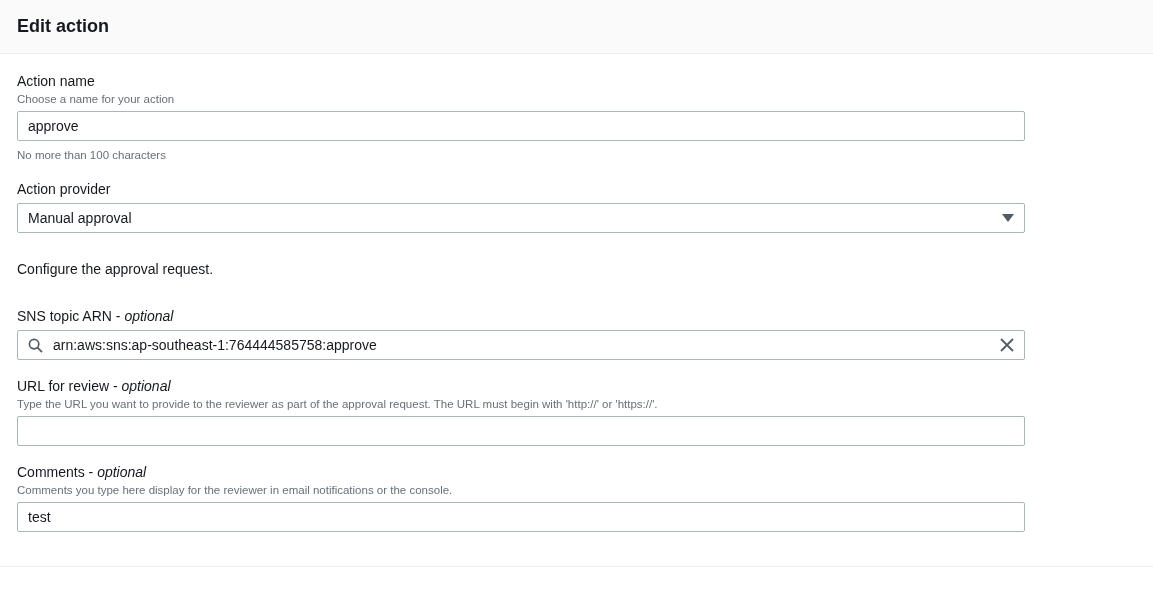  What do you see at coordinates (63, 26) in the screenshot?
I see `panel-title: Edit action` at bounding box center [63, 26].